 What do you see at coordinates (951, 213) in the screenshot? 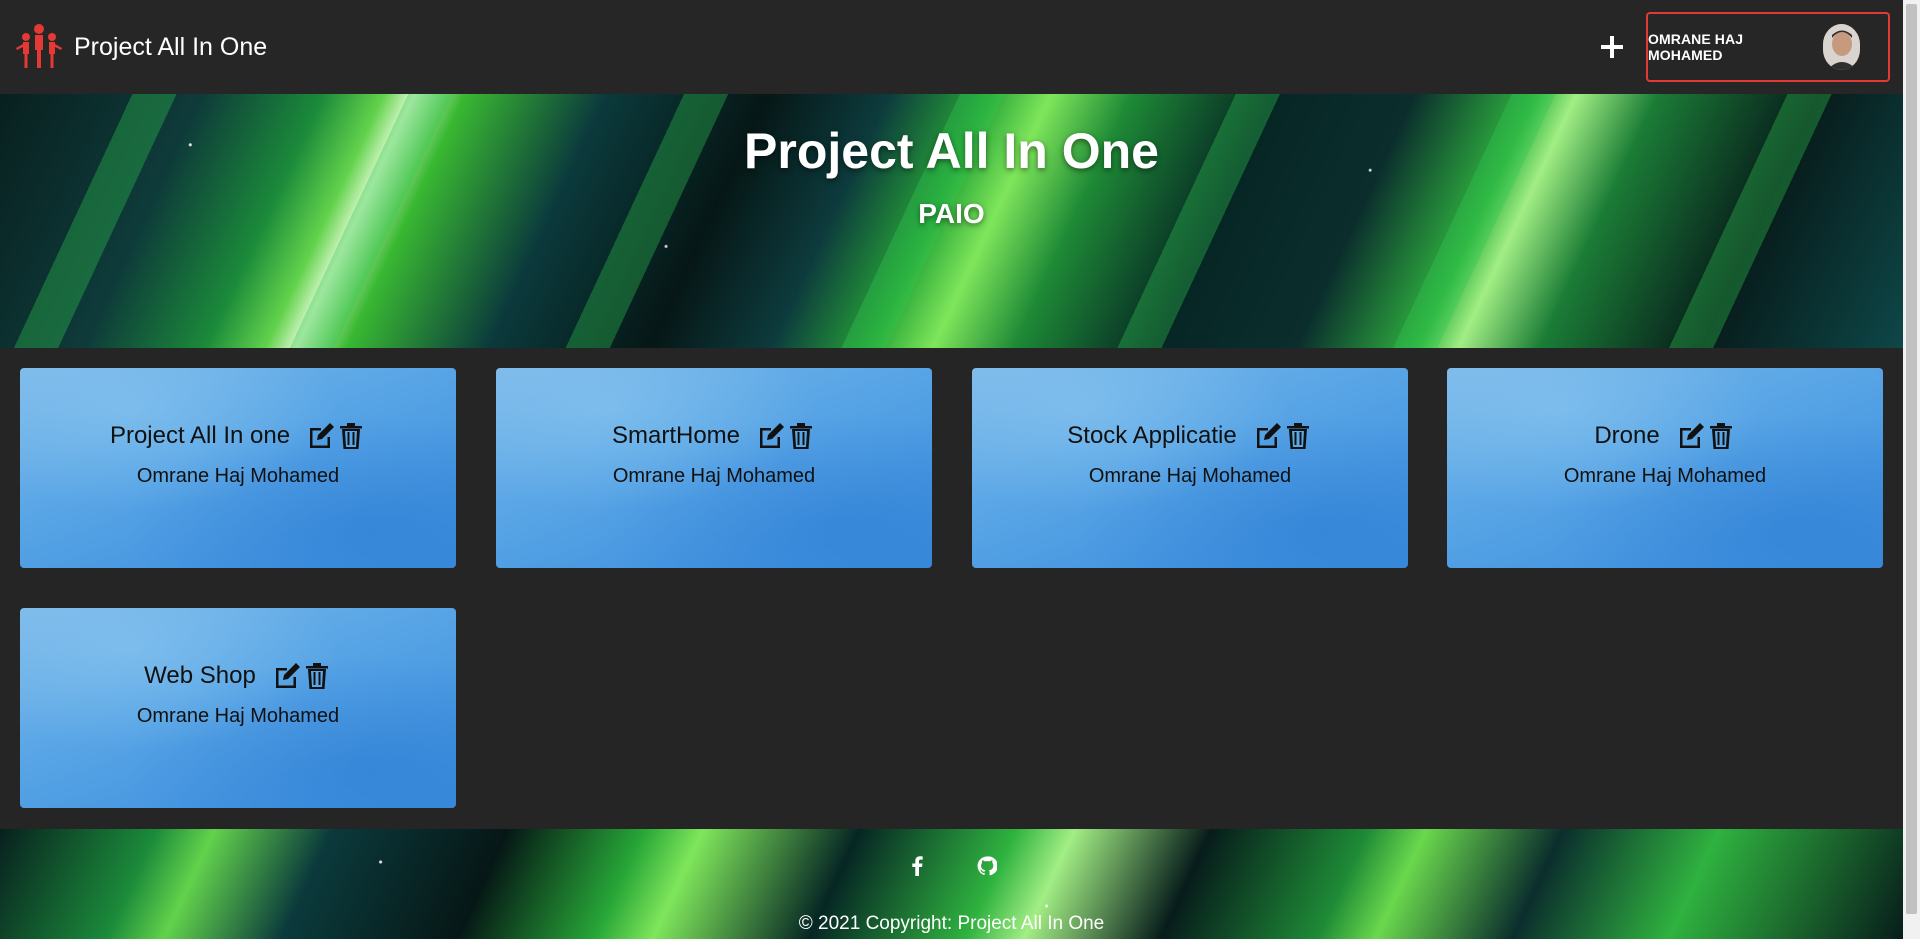
I see `hero-subtitle: PAIO` at bounding box center [951, 213].